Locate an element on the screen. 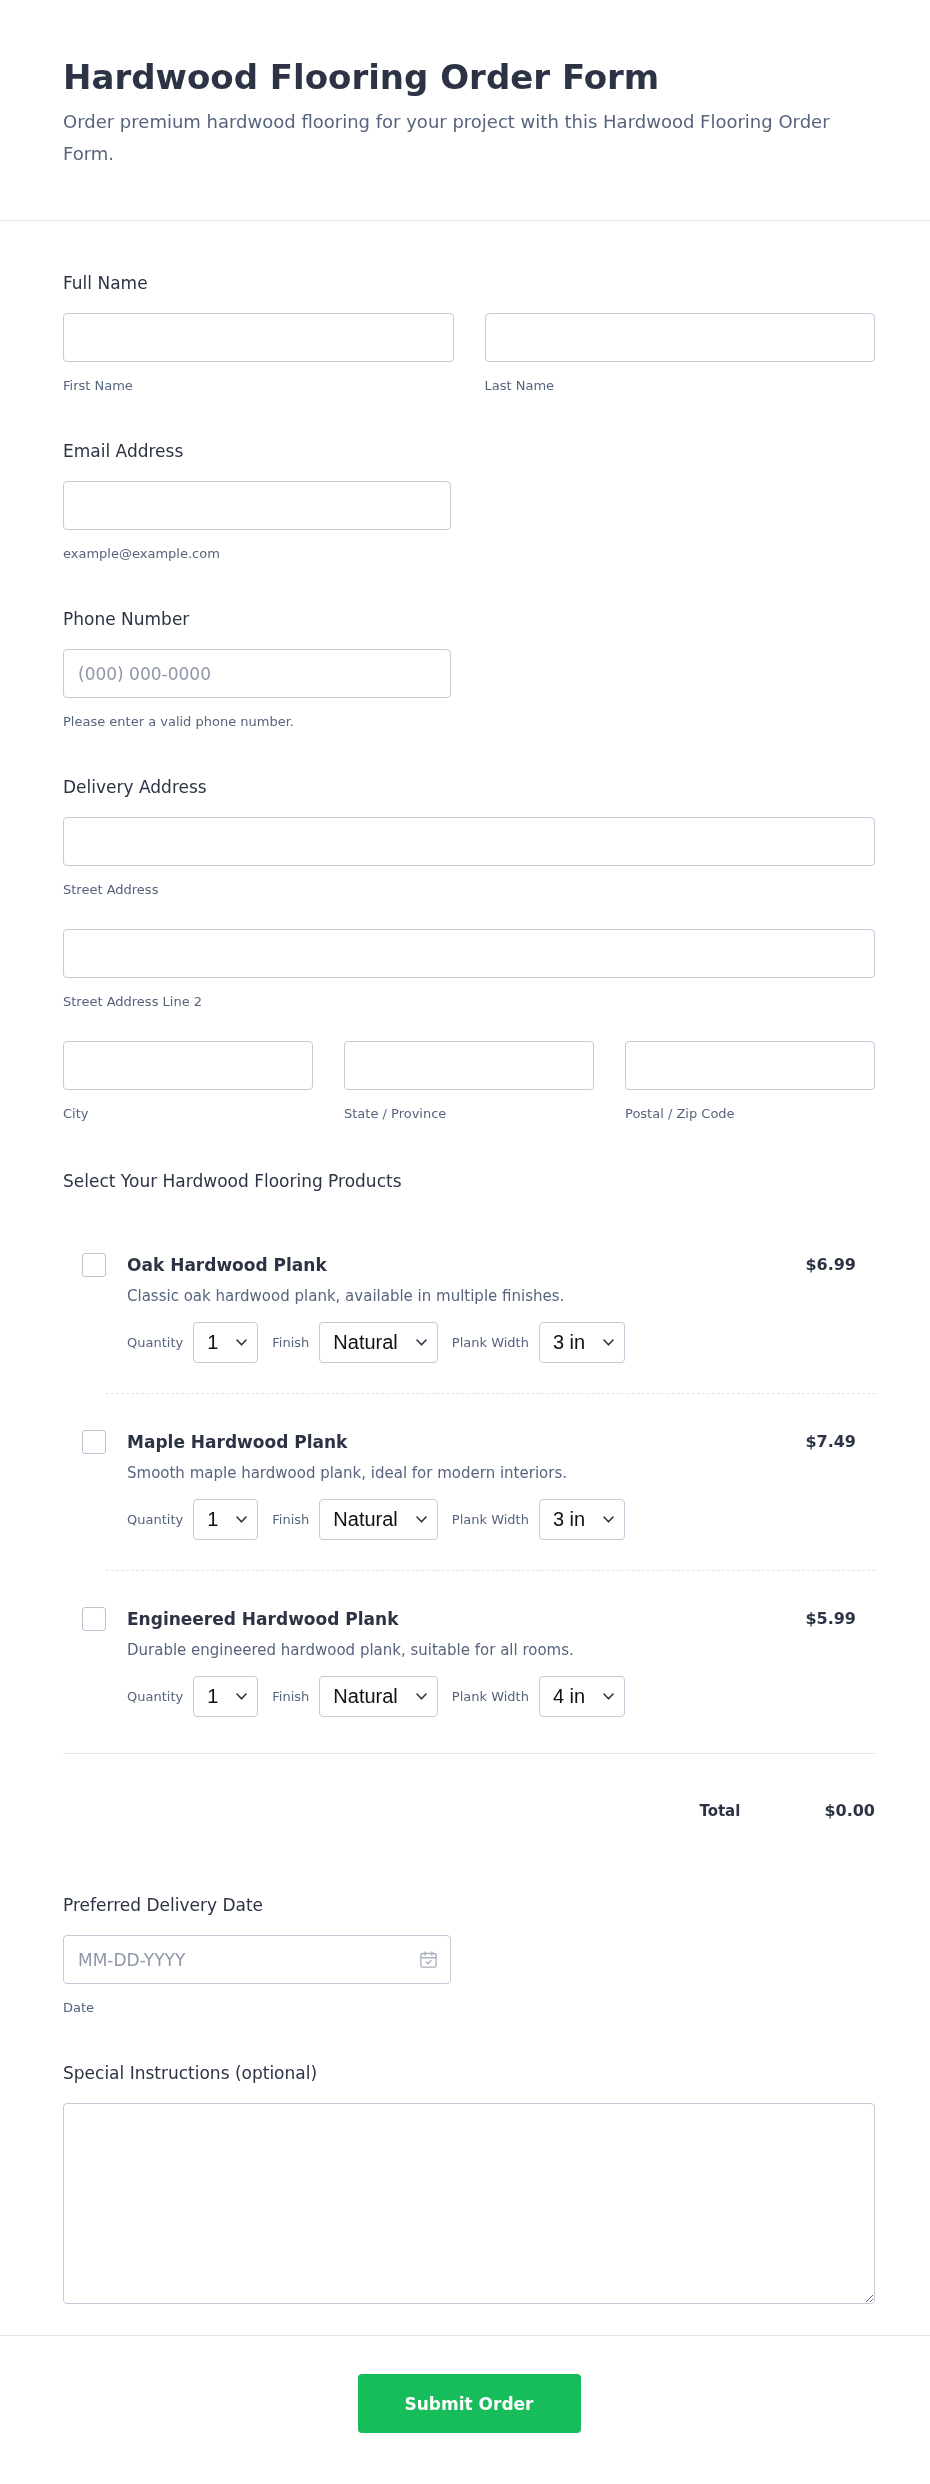 This screenshot has width=930, height=2484. field-caption: First Name is located at coordinates (98, 386).